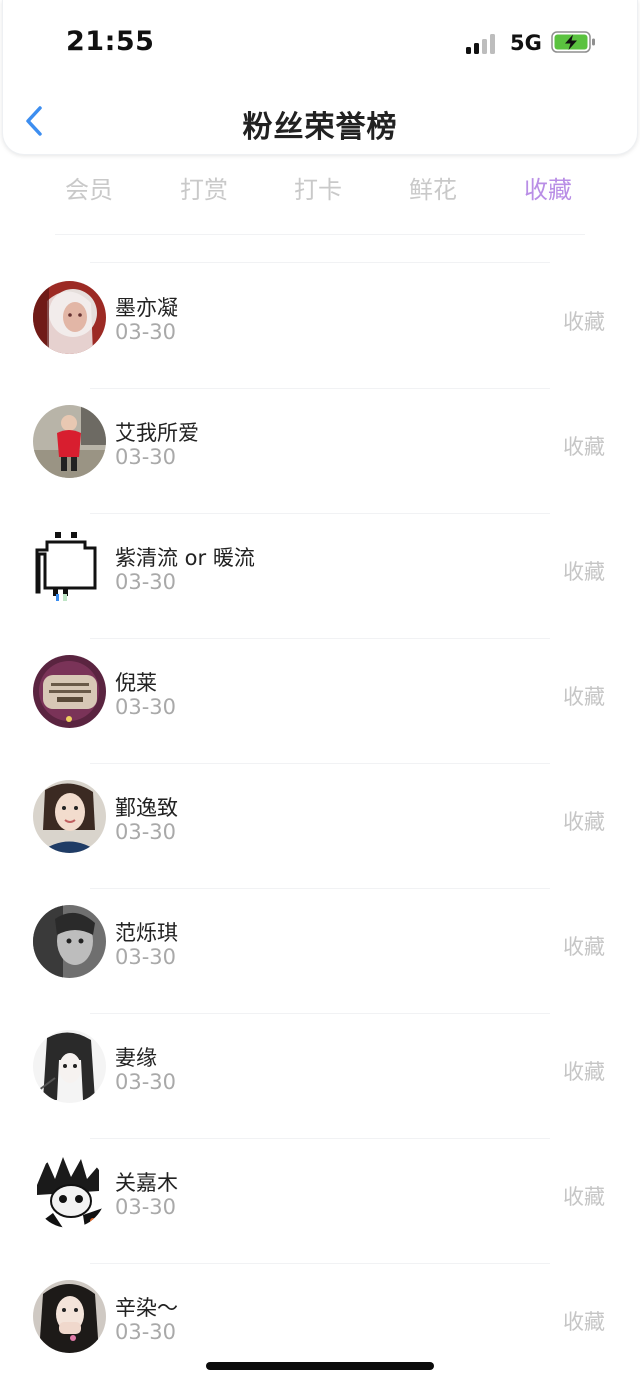  Describe the element at coordinates (136, 683) in the screenshot. I see `fan-name: 倪莱` at that location.